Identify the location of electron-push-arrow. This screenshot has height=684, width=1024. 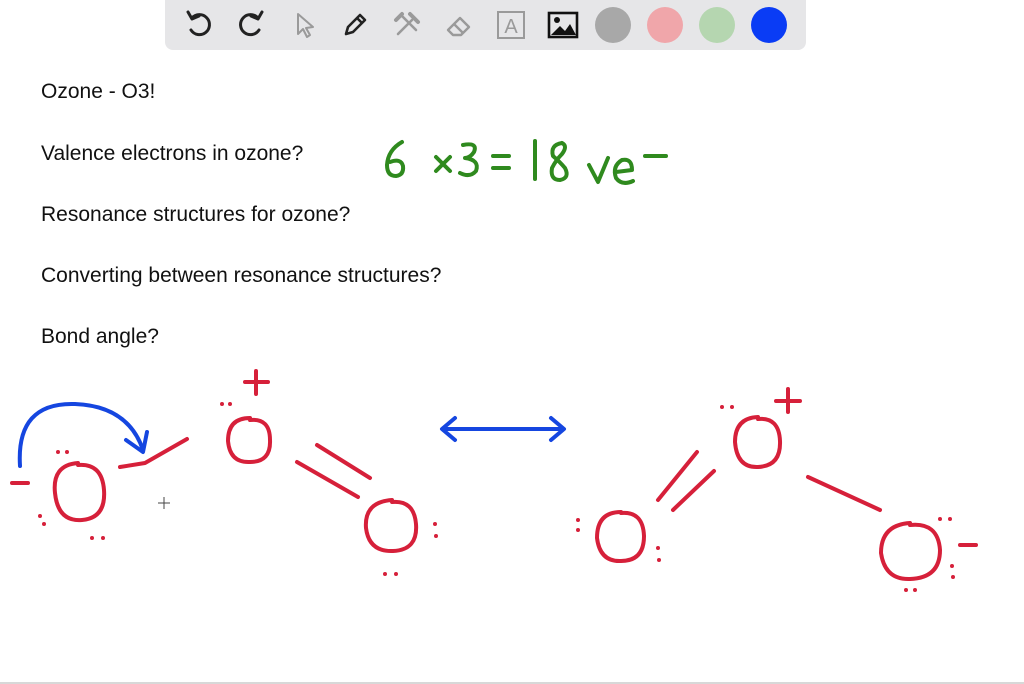
(83, 434).